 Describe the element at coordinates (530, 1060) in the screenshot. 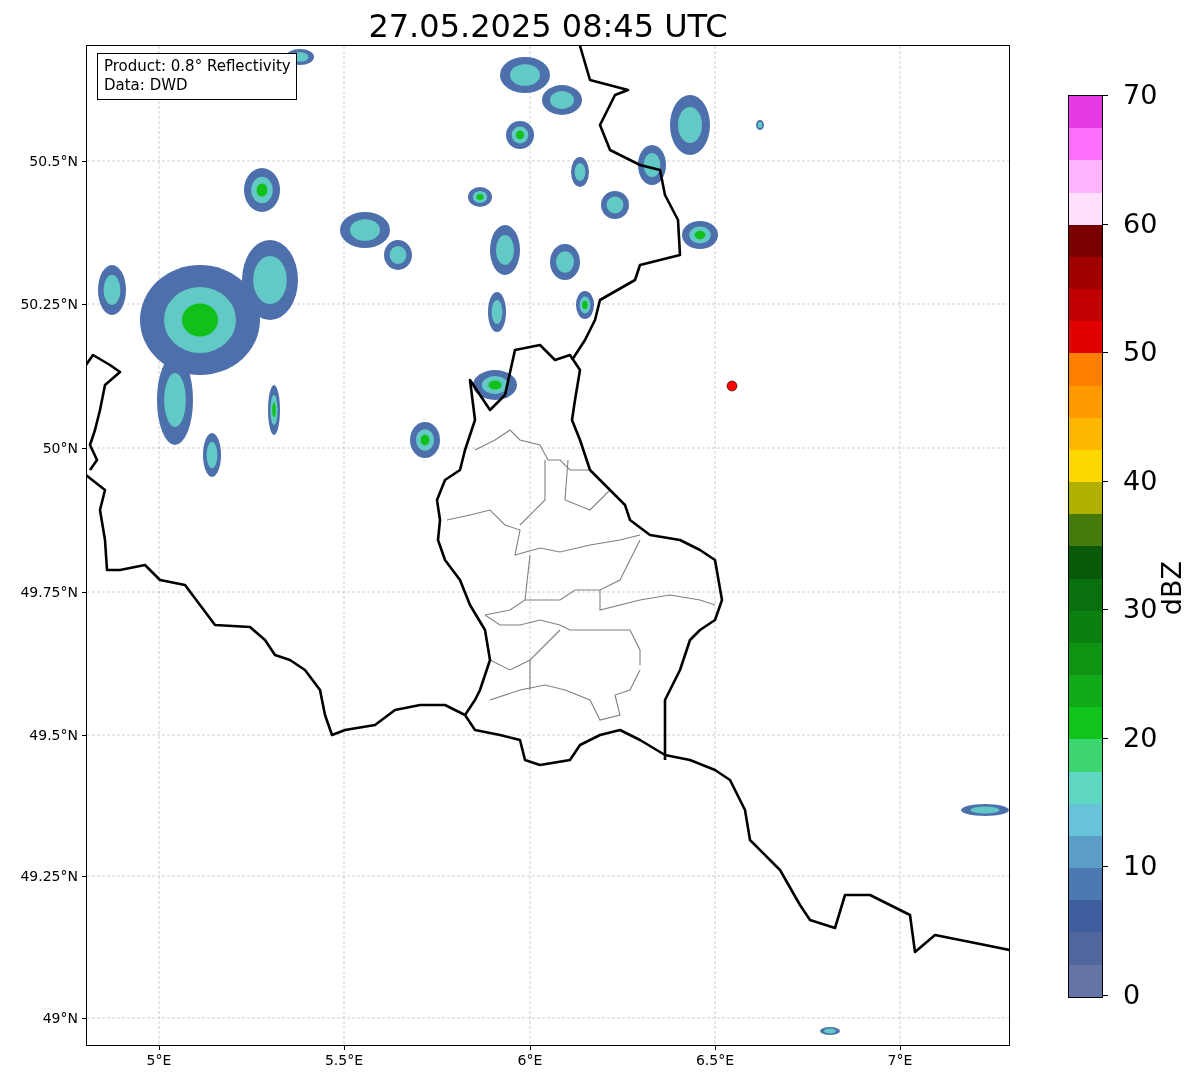

I see `longitude-label: 6°E` at that location.